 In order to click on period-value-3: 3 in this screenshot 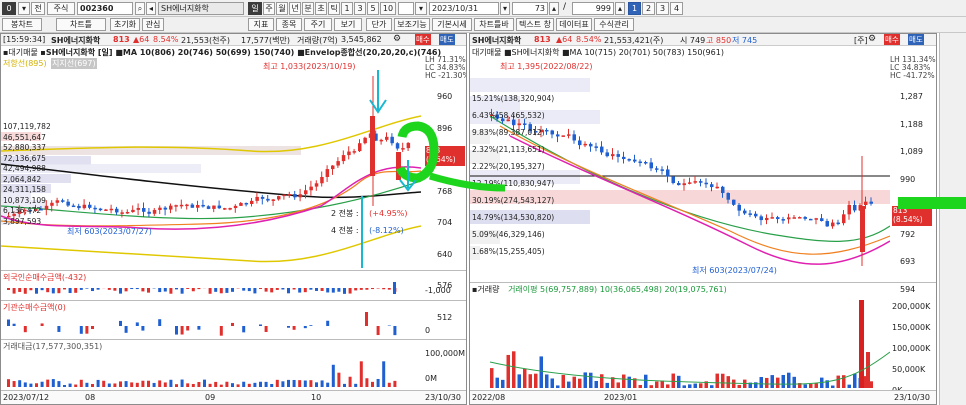, I will do `click(360, 8)`.